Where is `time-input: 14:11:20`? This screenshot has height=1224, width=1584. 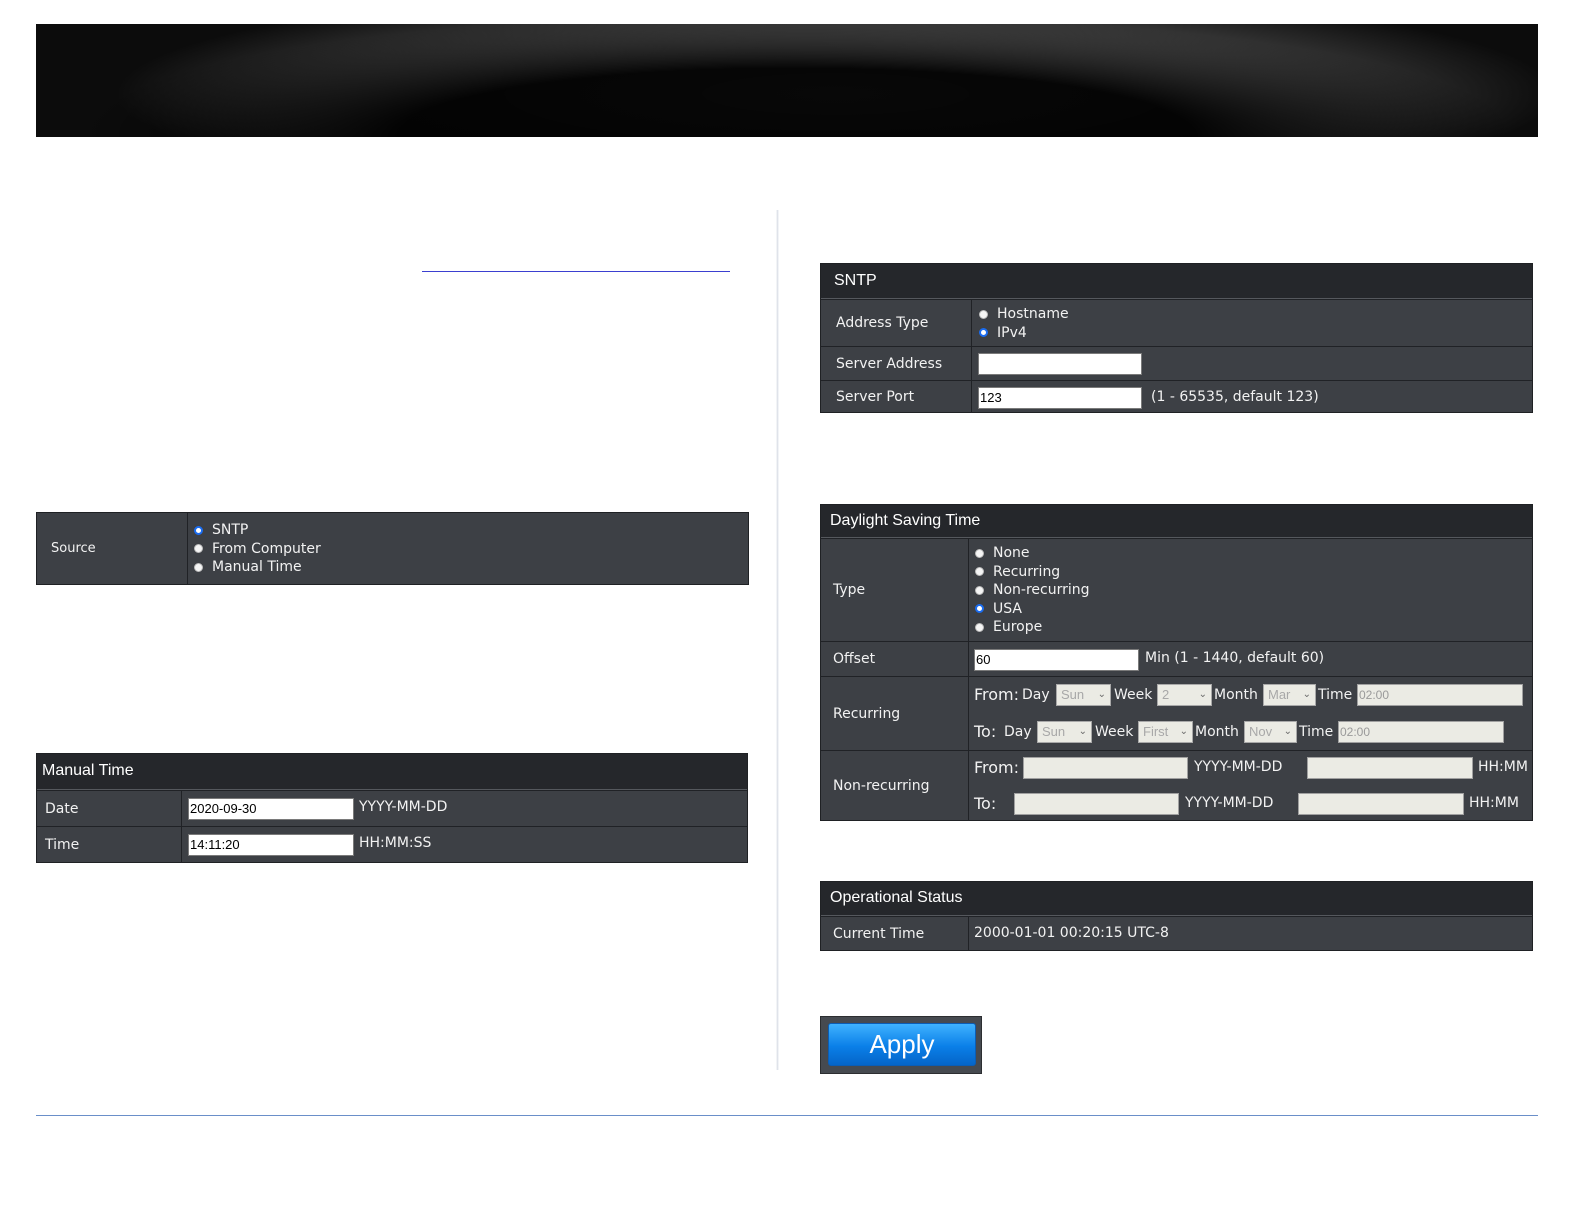 time-input: 14:11:20 is located at coordinates (271, 845).